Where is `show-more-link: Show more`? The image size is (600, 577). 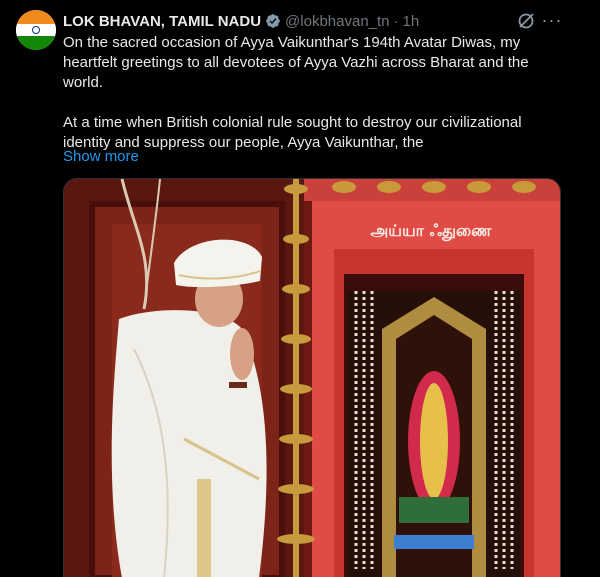
show-more-link: Show more is located at coordinates (101, 157).